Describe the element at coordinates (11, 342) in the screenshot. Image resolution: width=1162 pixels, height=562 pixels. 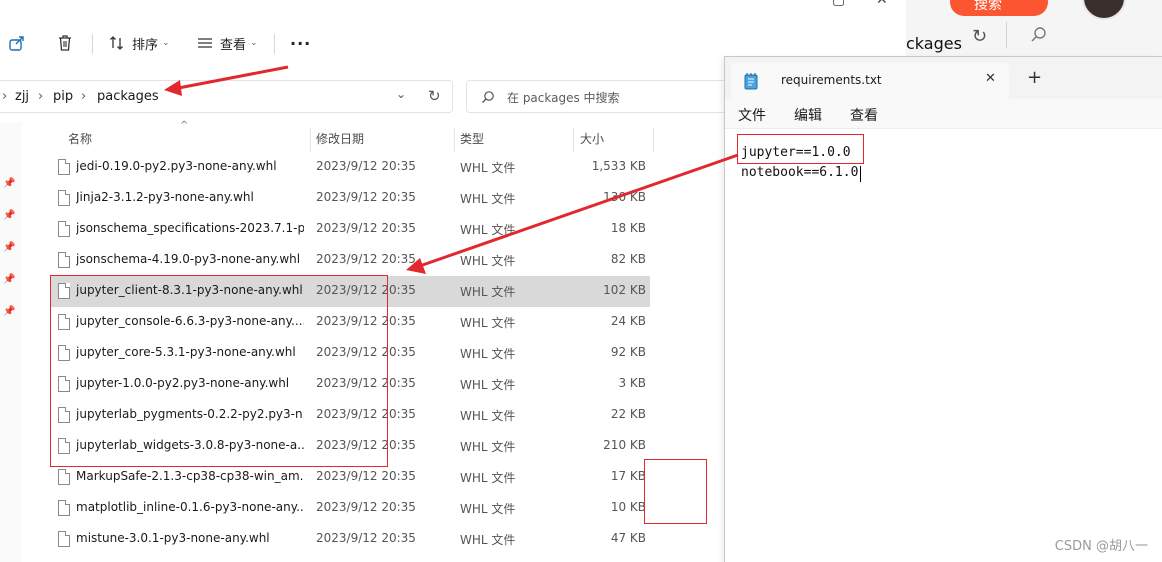
I see `navigation-pane: 📌 📌 📌 📌 📌` at that location.